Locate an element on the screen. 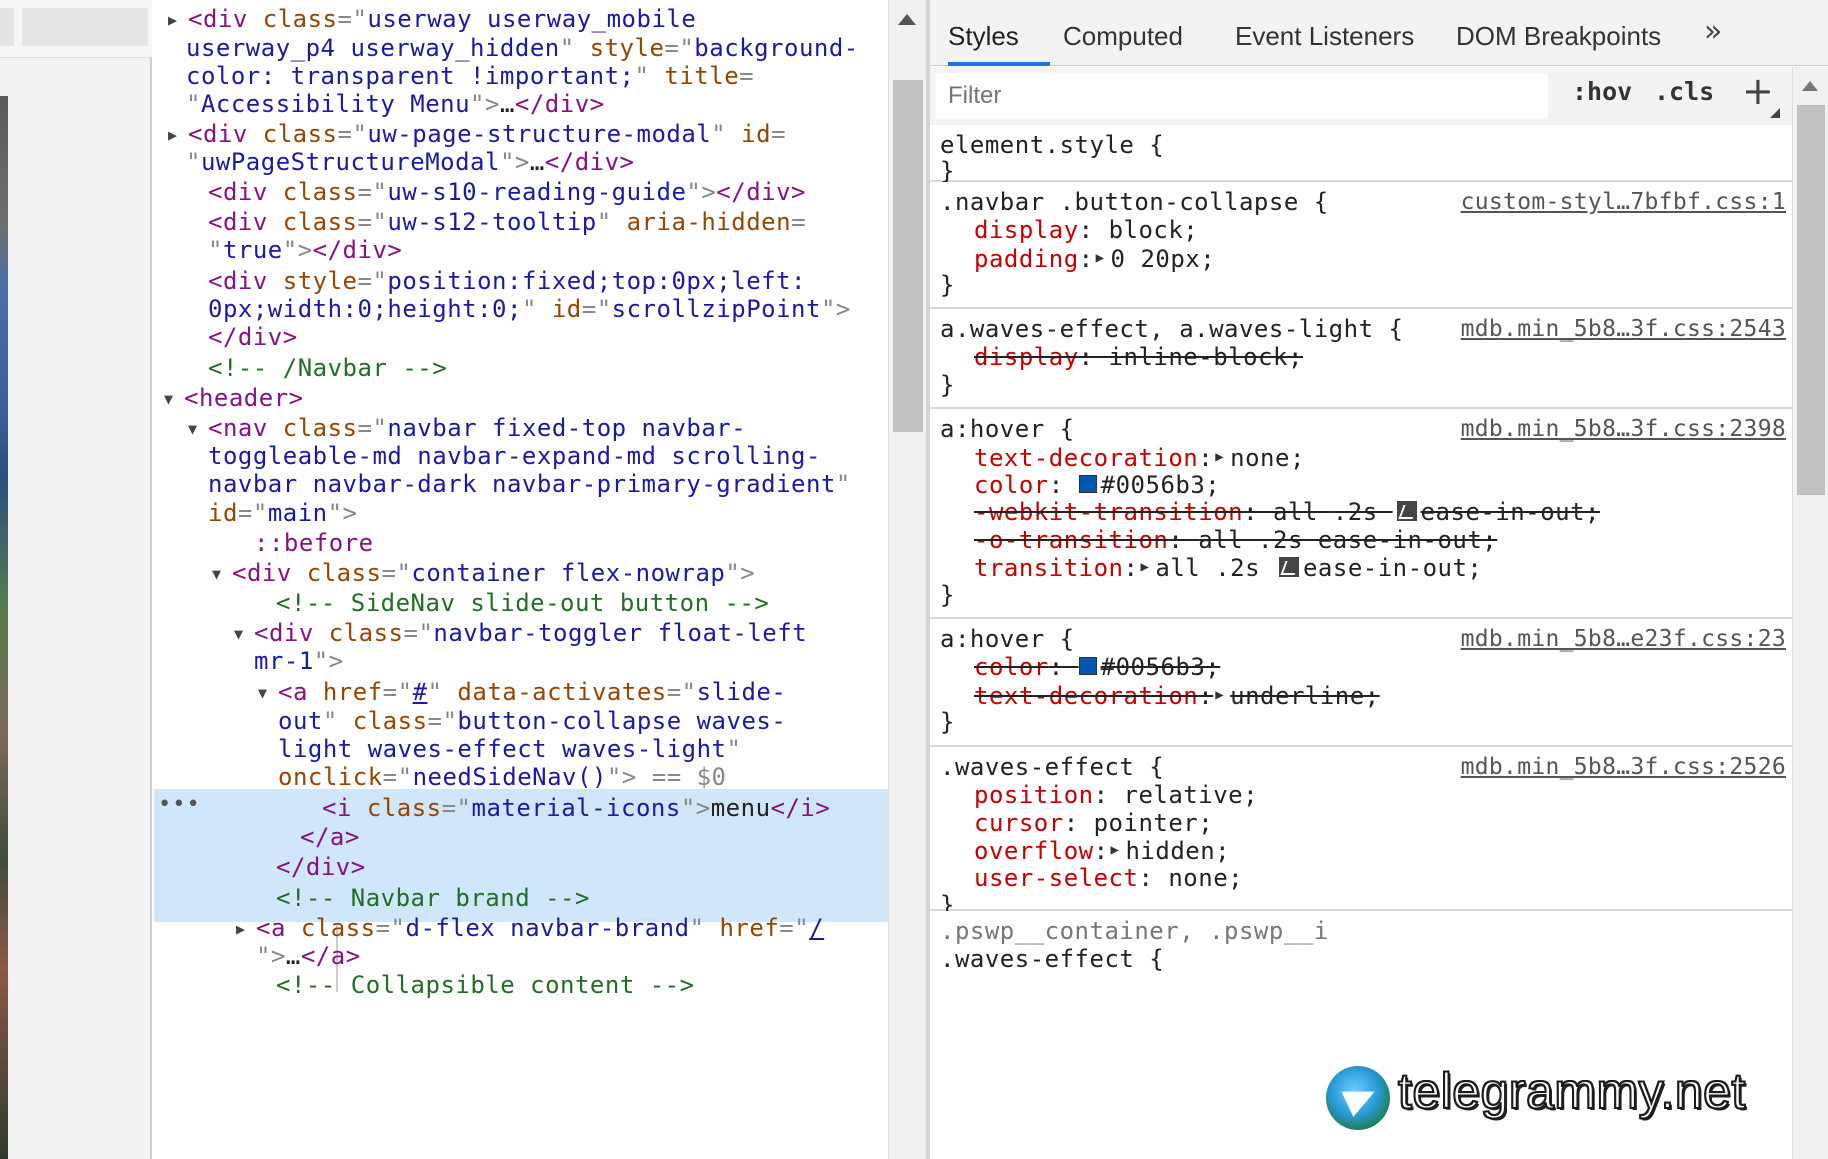  dom-tree-line: <!-- Navbar brand --> is located at coordinates (521, 898).